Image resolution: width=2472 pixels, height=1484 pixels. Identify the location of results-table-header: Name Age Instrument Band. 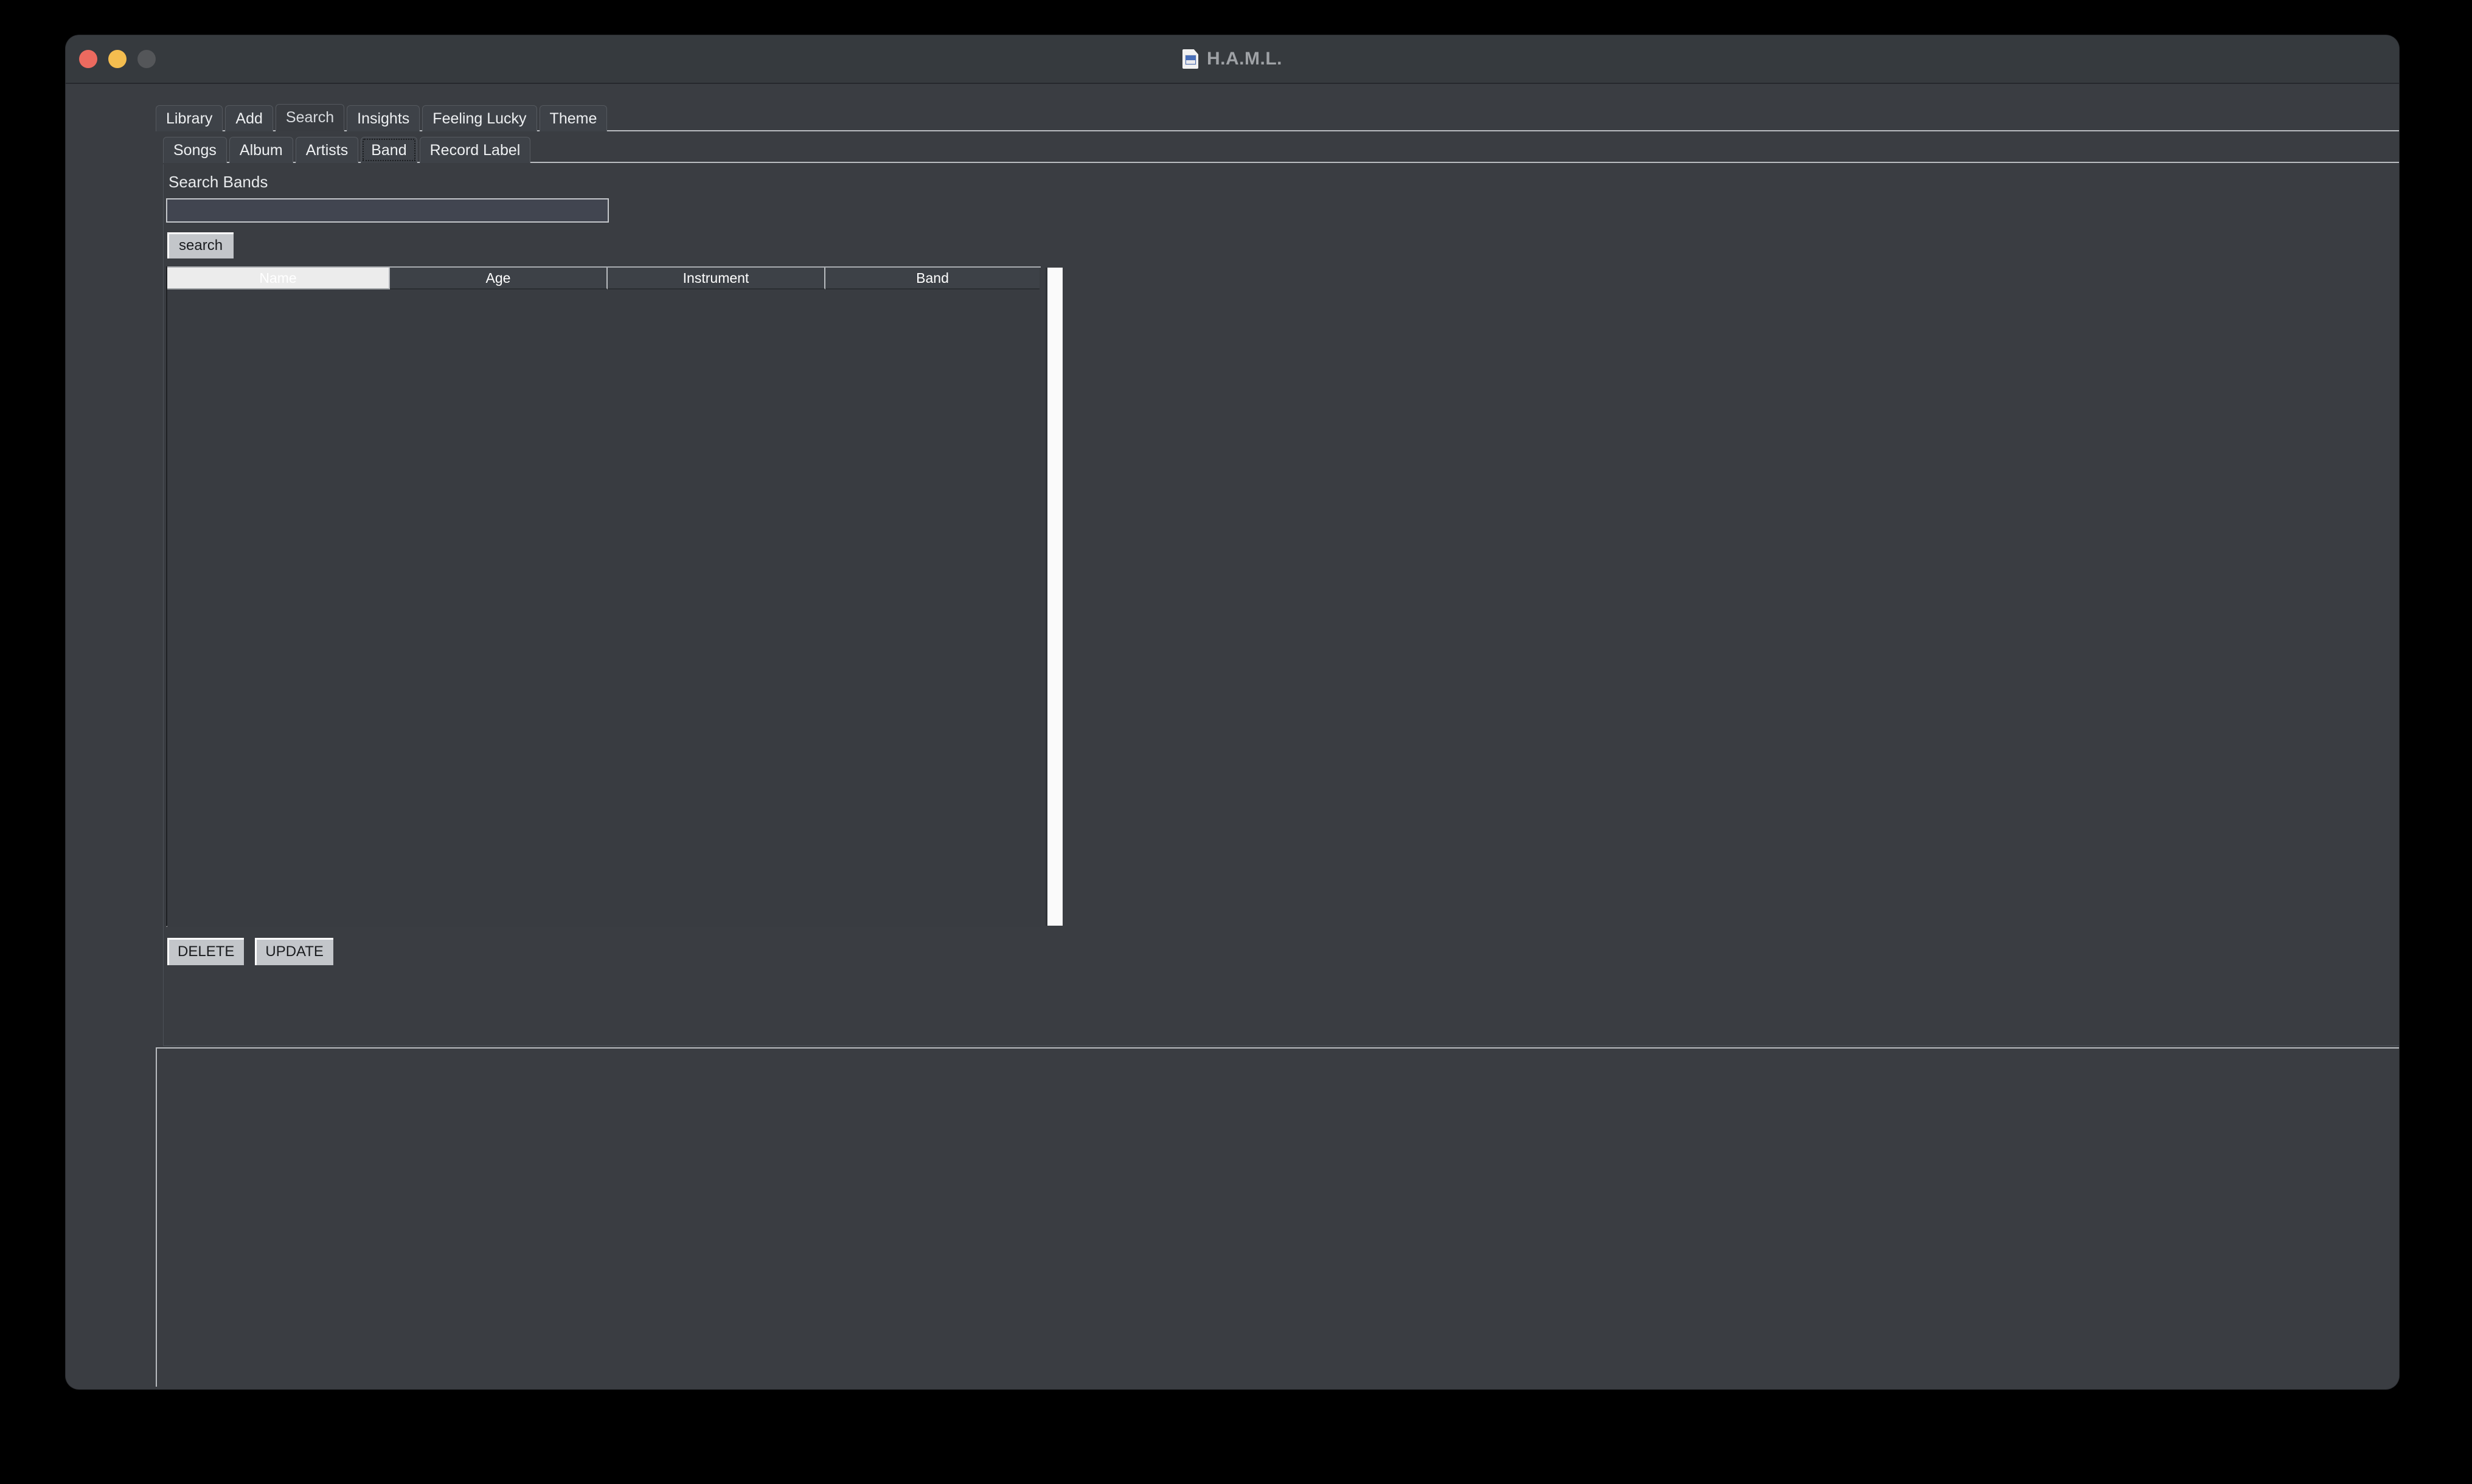
(604, 278).